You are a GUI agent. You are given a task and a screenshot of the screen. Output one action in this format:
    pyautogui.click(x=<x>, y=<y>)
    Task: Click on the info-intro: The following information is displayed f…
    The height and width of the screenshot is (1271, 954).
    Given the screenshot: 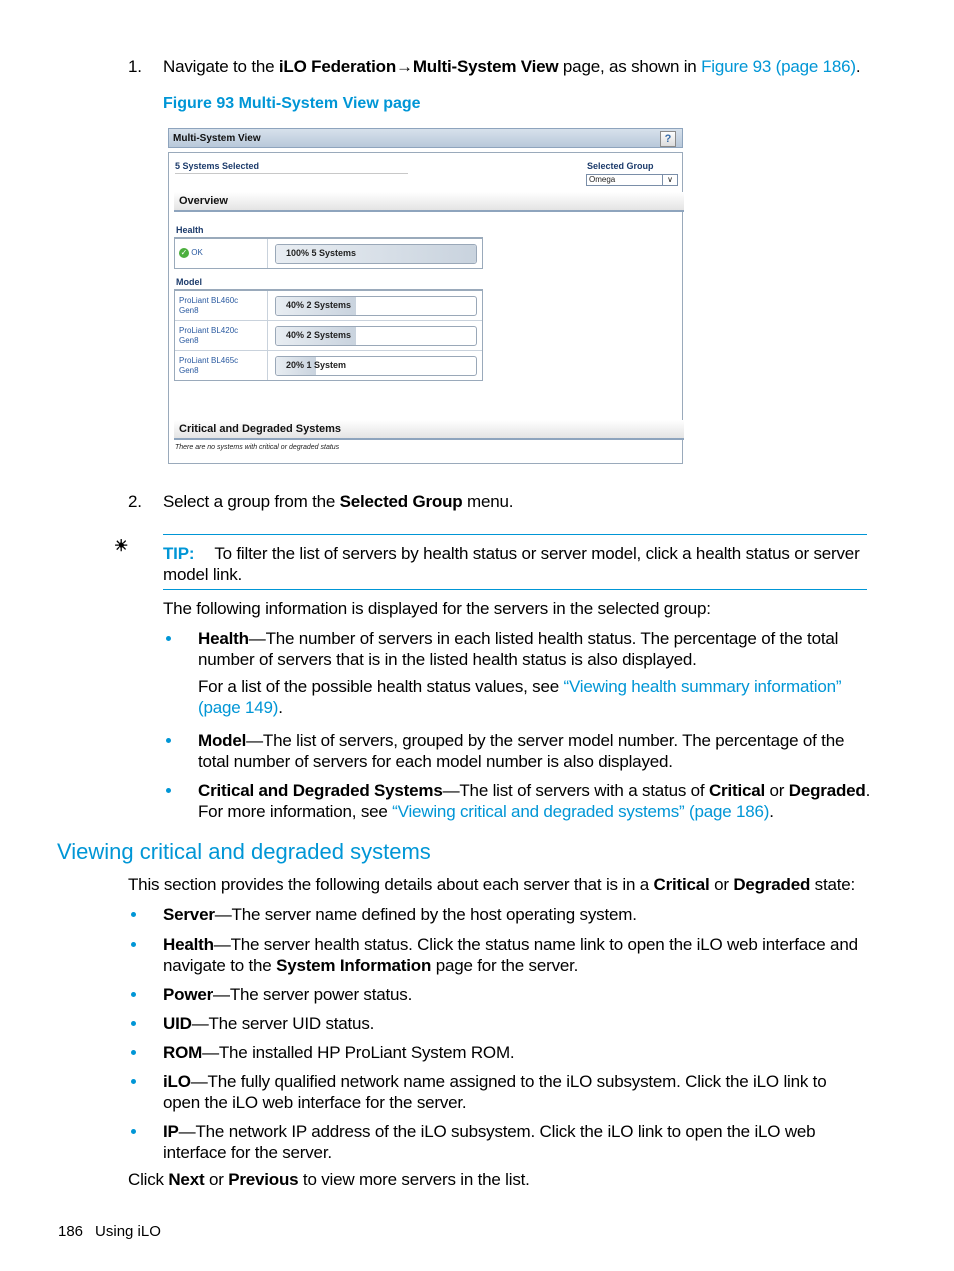 What is the action you would take?
    pyautogui.click(x=437, y=608)
    